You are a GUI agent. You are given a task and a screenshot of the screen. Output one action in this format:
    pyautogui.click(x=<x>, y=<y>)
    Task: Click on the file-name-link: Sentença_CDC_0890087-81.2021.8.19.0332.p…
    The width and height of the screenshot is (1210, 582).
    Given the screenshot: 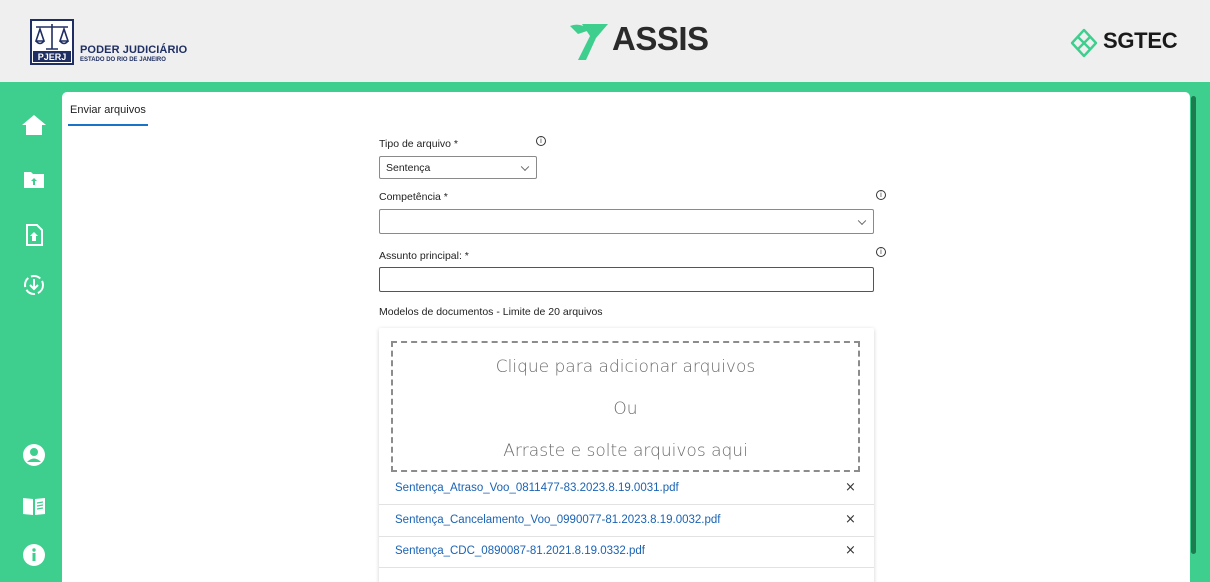 What is the action you would take?
    pyautogui.click(x=520, y=551)
    